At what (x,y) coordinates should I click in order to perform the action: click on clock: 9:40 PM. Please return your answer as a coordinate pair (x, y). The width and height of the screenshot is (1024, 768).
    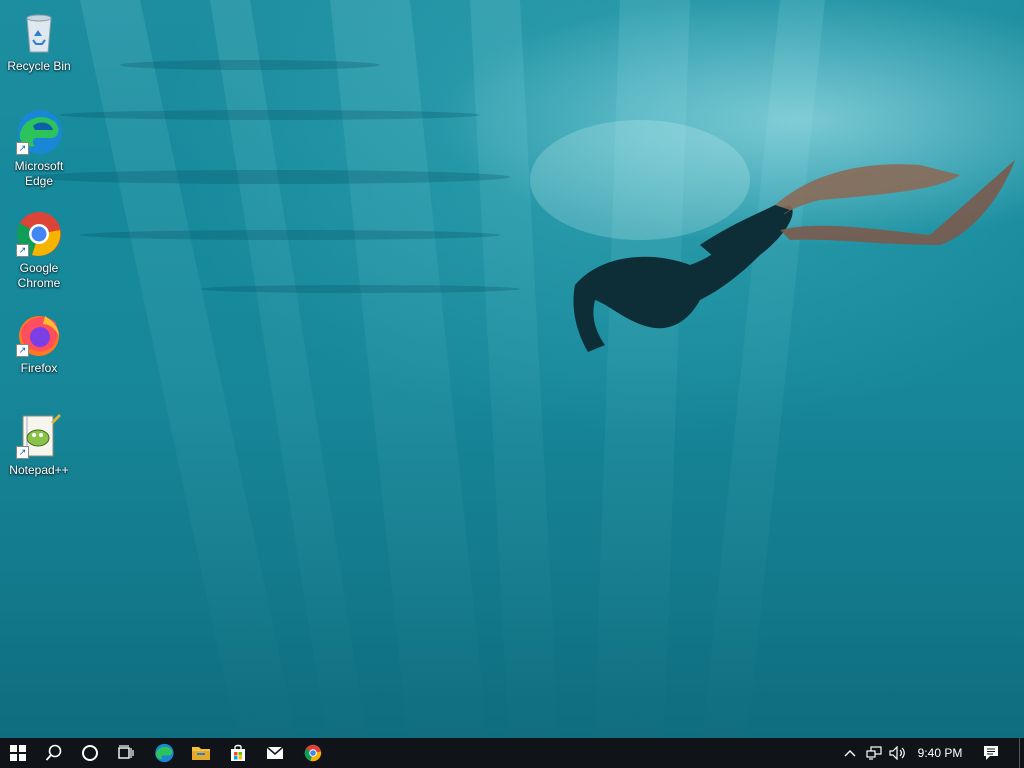
    Looking at the image, I should click on (940, 753).